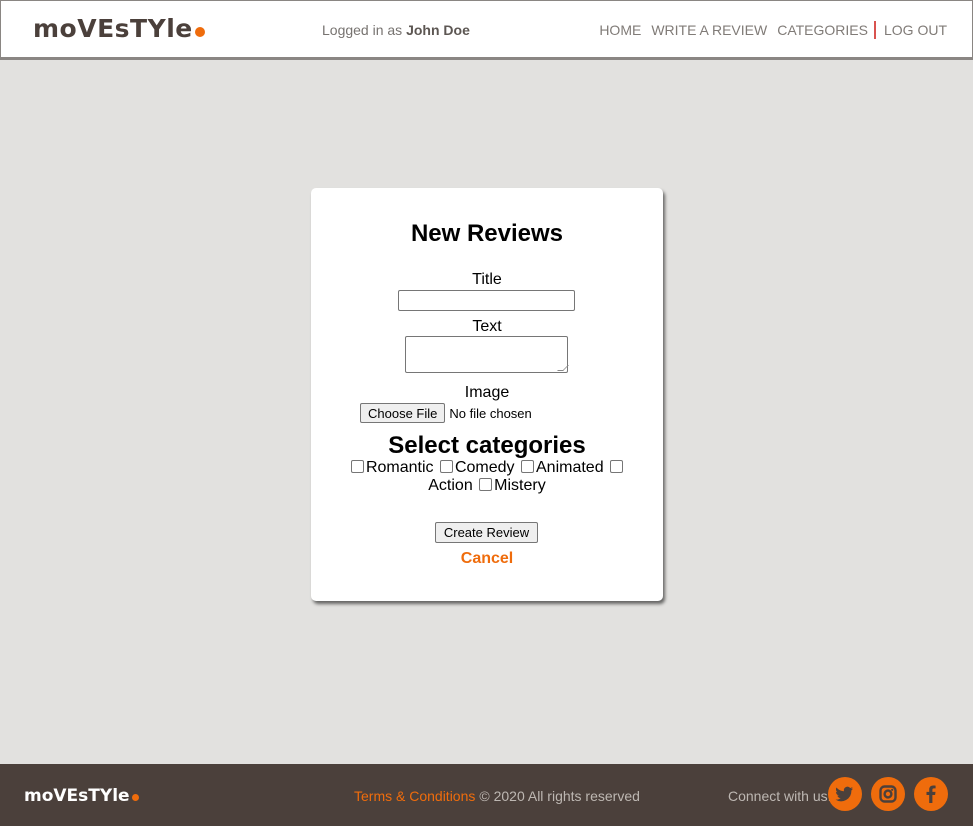 Image resolution: width=973 pixels, height=826 pixels. I want to click on image-label: Image, so click(487, 392).